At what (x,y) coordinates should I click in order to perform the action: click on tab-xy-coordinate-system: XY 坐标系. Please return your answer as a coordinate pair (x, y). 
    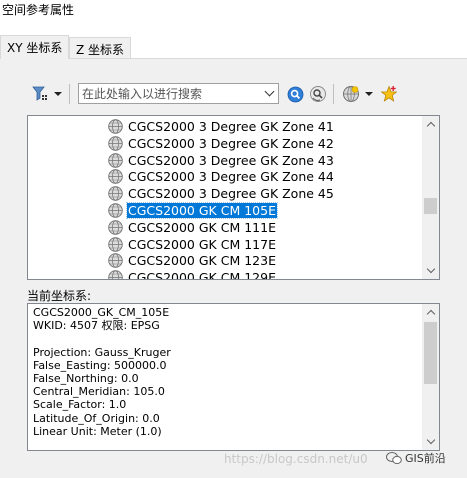
    Looking at the image, I should click on (35, 47).